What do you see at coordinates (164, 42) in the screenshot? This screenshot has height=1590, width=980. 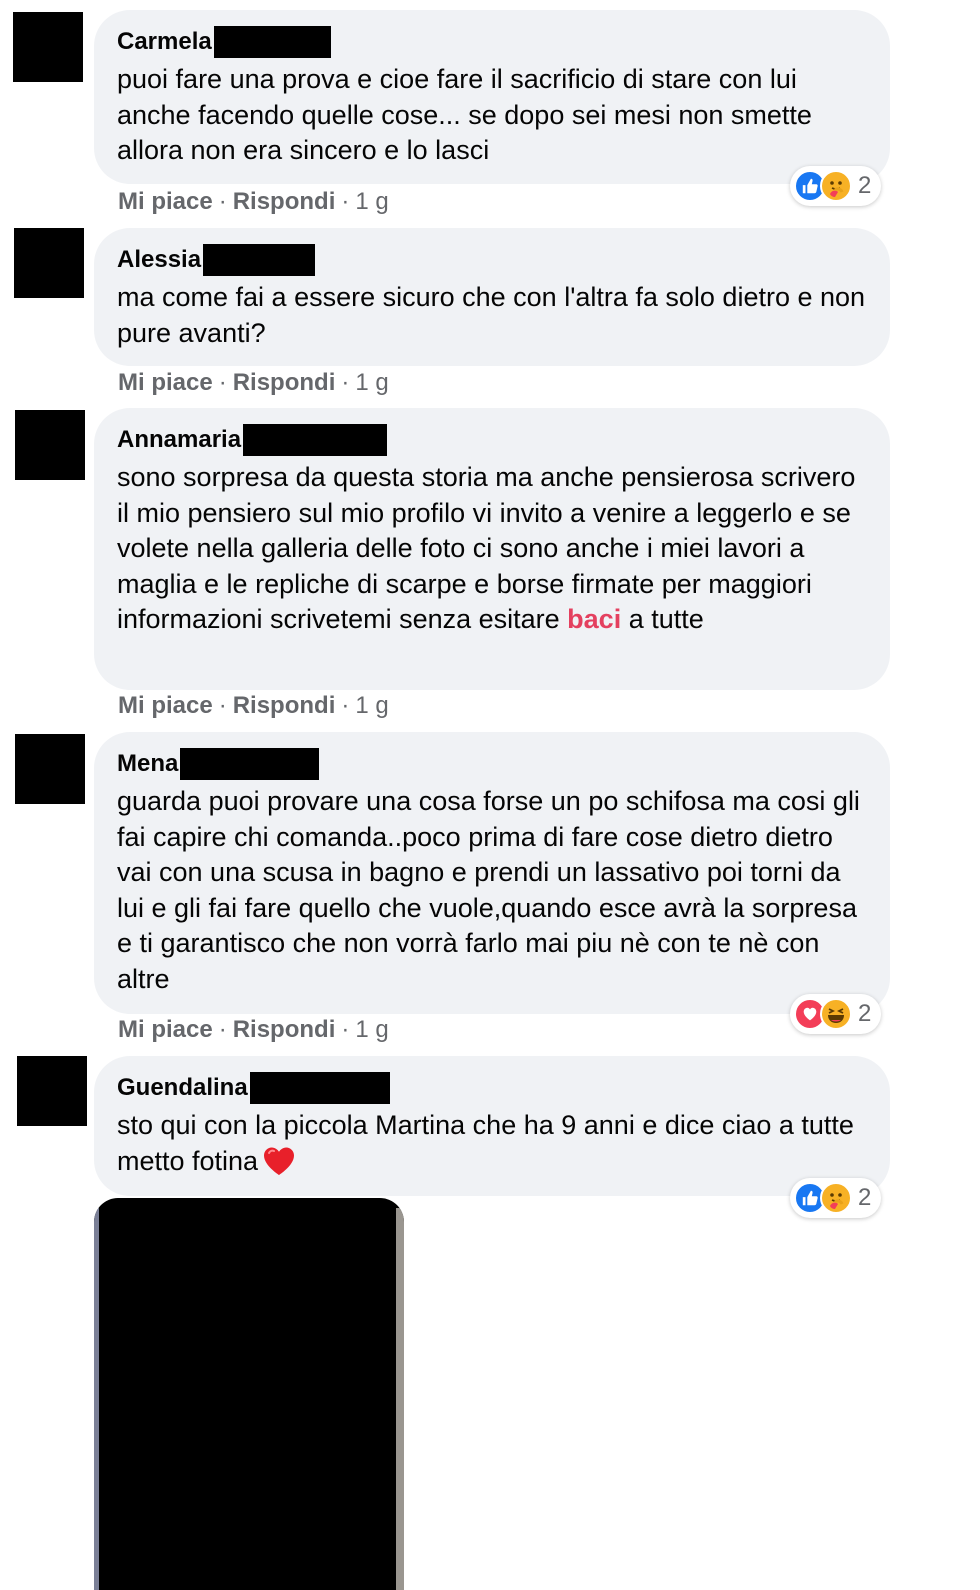 I see `commenter-name: Carmela` at bounding box center [164, 42].